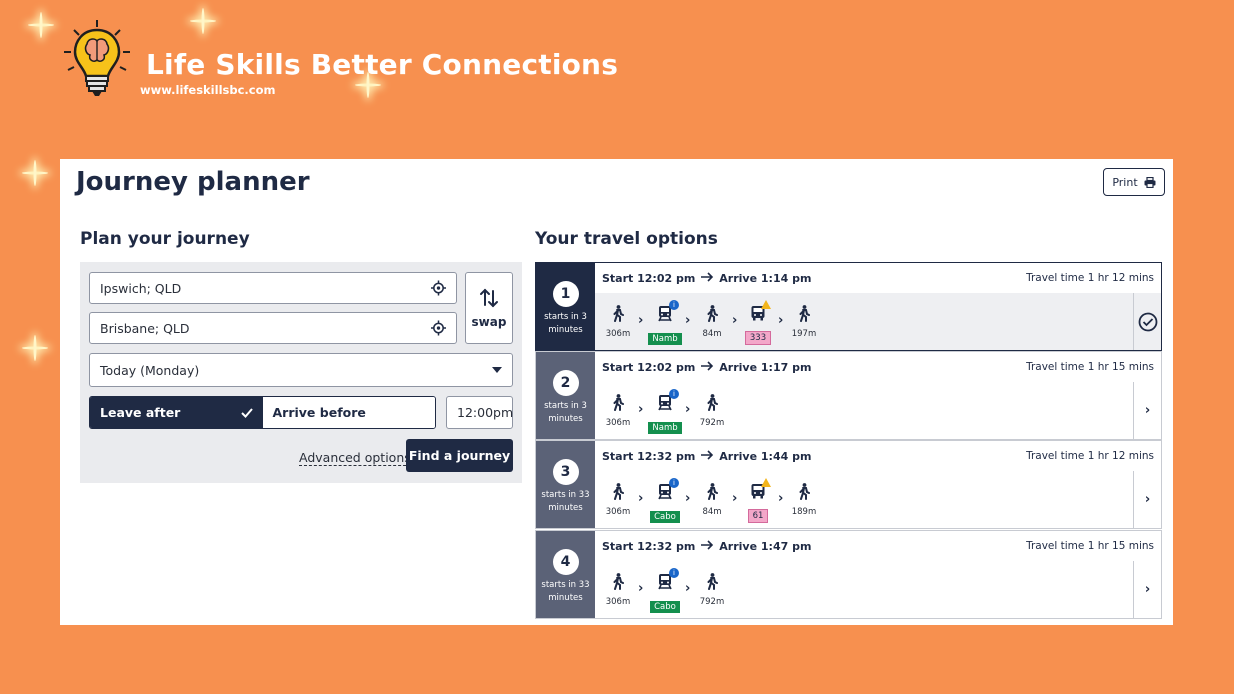  Describe the element at coordinates (355, 458) in the screenshot. I see `advanced-options-link: Advanced options` at that location.